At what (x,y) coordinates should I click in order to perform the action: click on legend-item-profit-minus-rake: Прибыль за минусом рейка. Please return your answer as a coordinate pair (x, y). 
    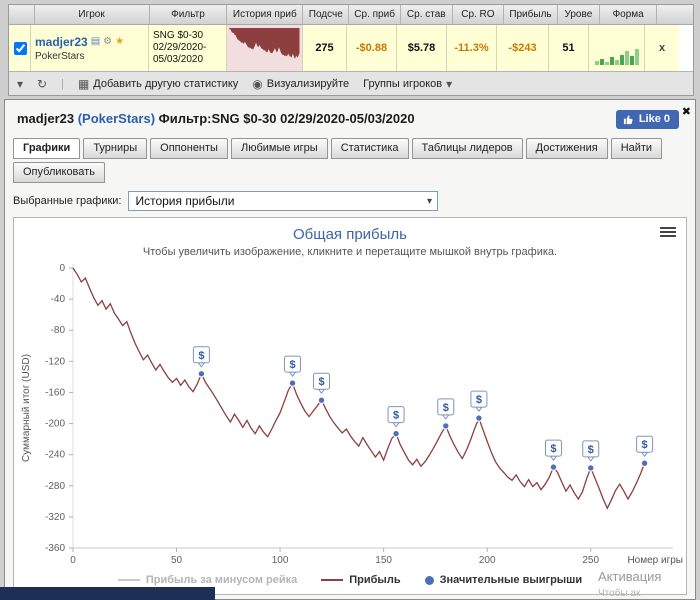
    Looking at the image, I should click on (207, 580).